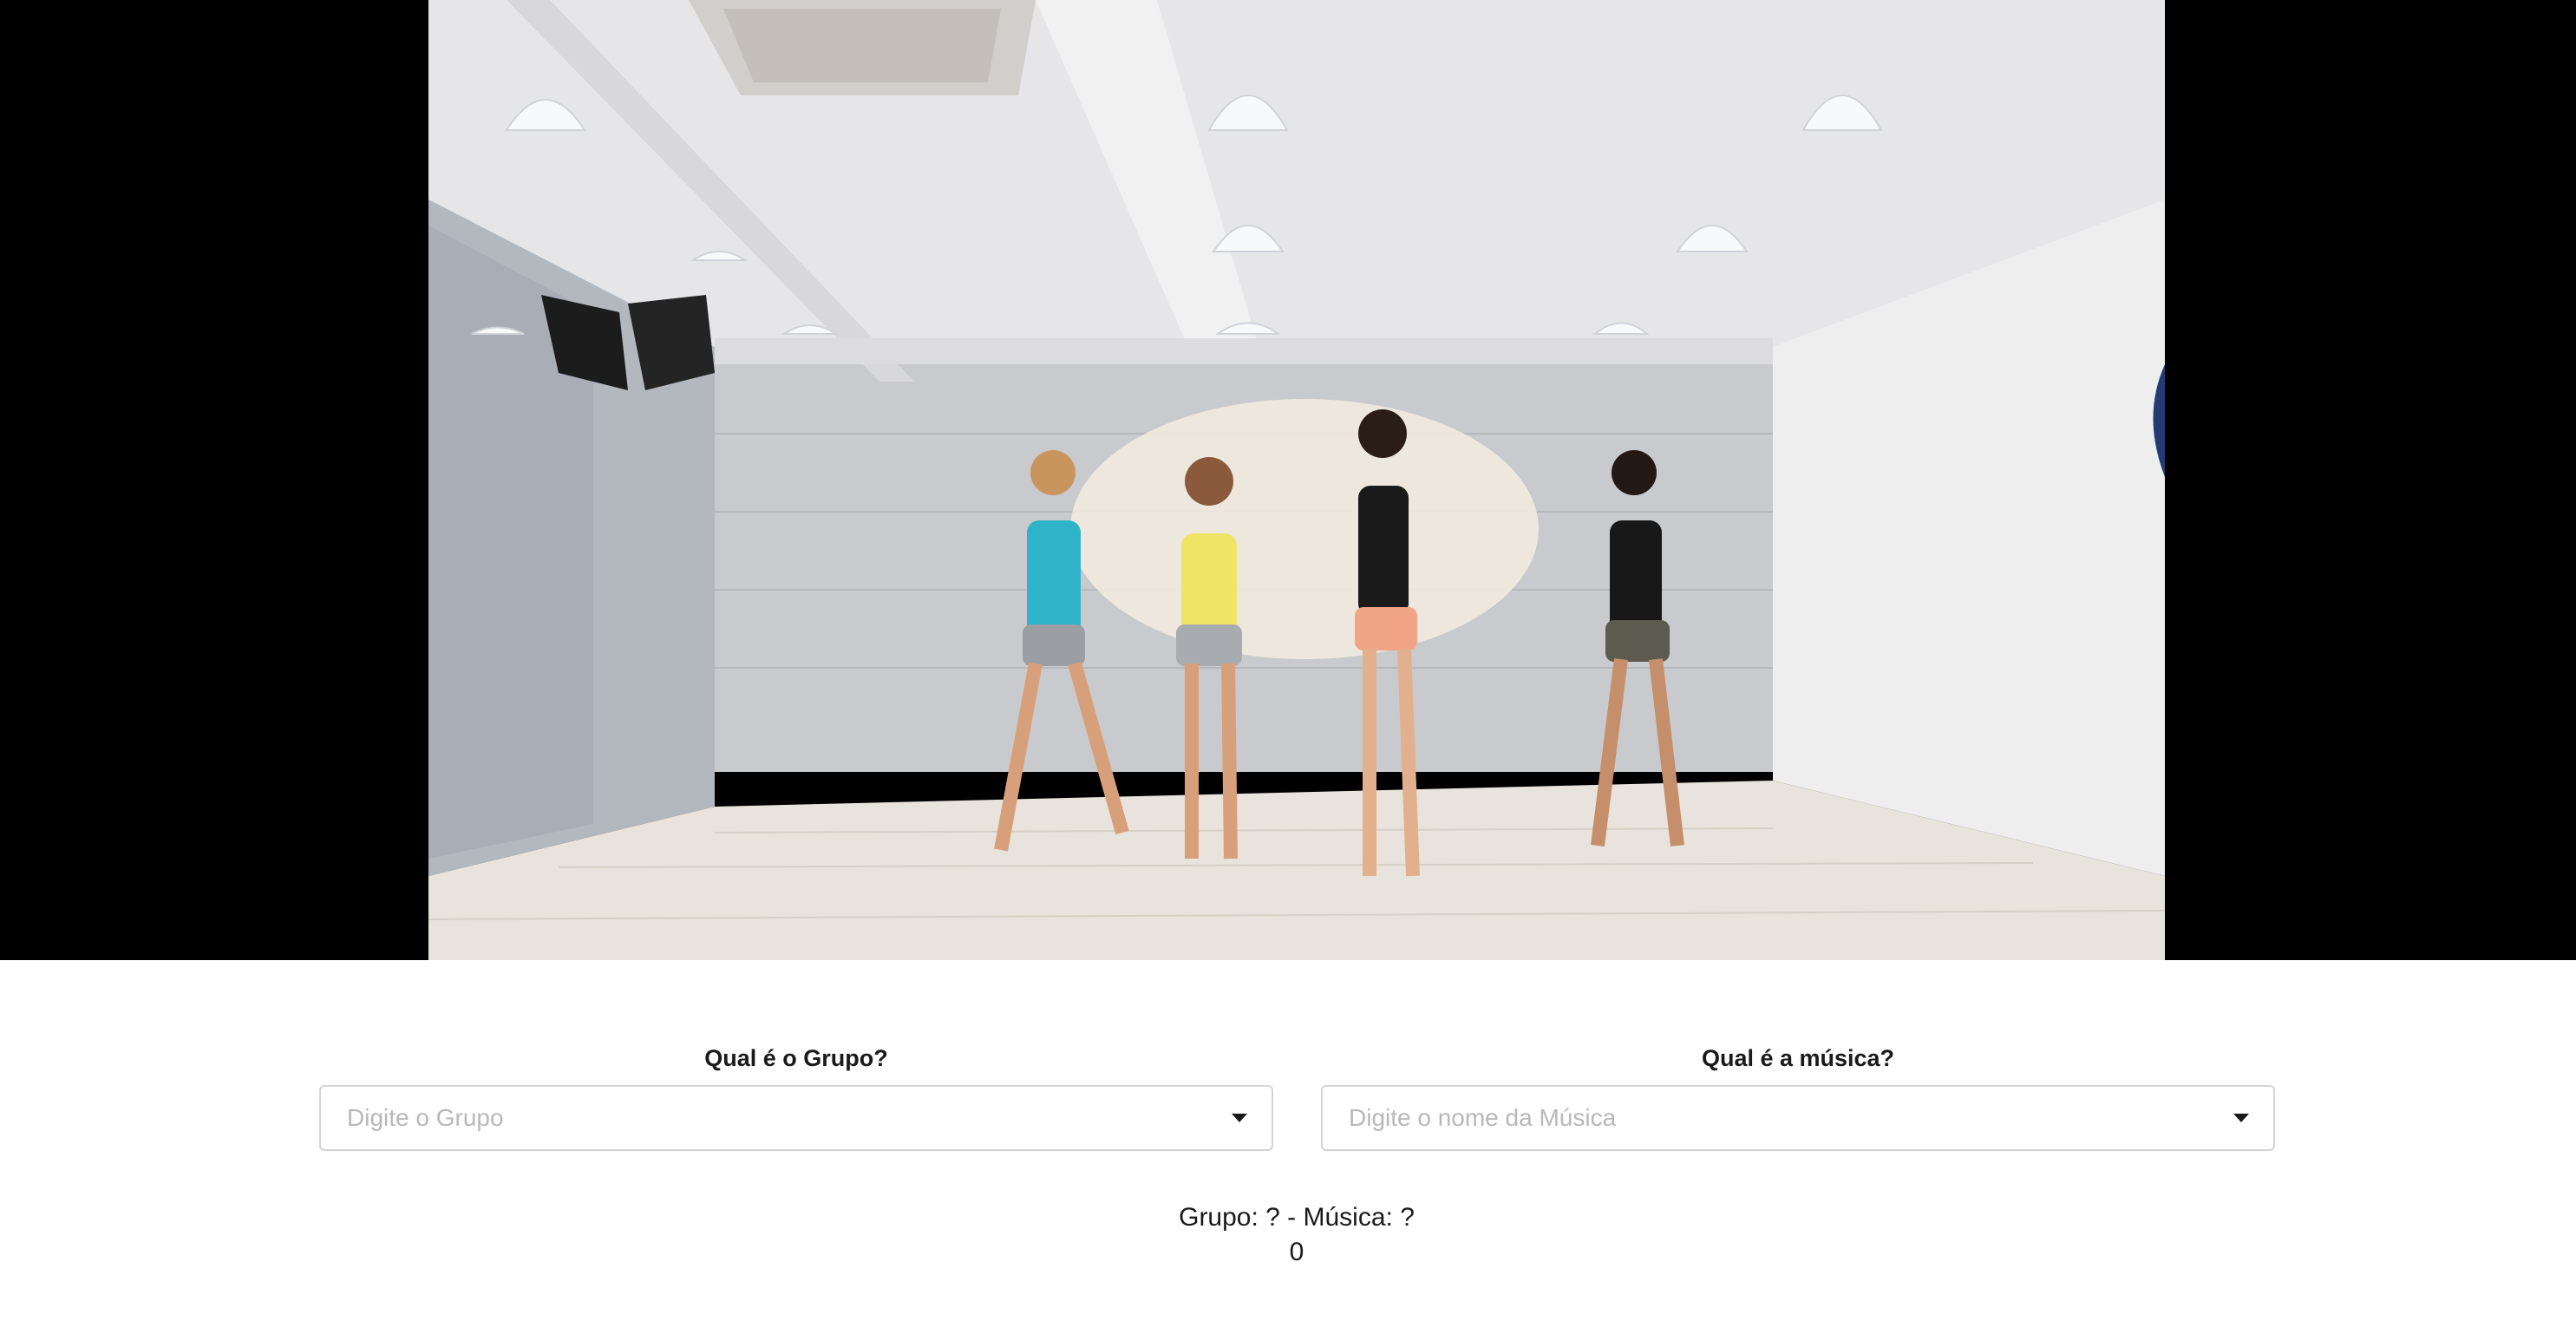 The image size is (2576, 1327). What do you see at coordinates (1756, 1118) in the screenshot?
I see `song-input` at bounding box center [1756, 1118].